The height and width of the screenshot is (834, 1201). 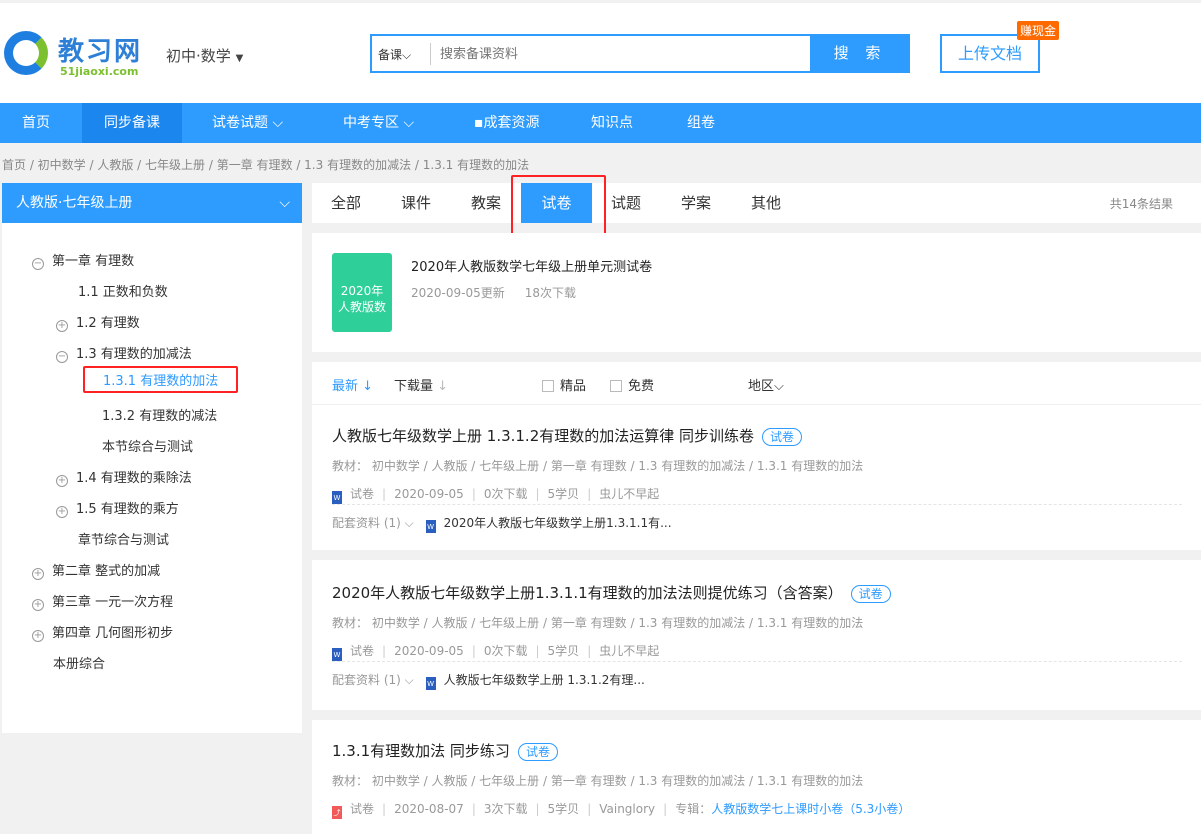 I want to click on filter-free: 免费, so click(x=632, y=384).